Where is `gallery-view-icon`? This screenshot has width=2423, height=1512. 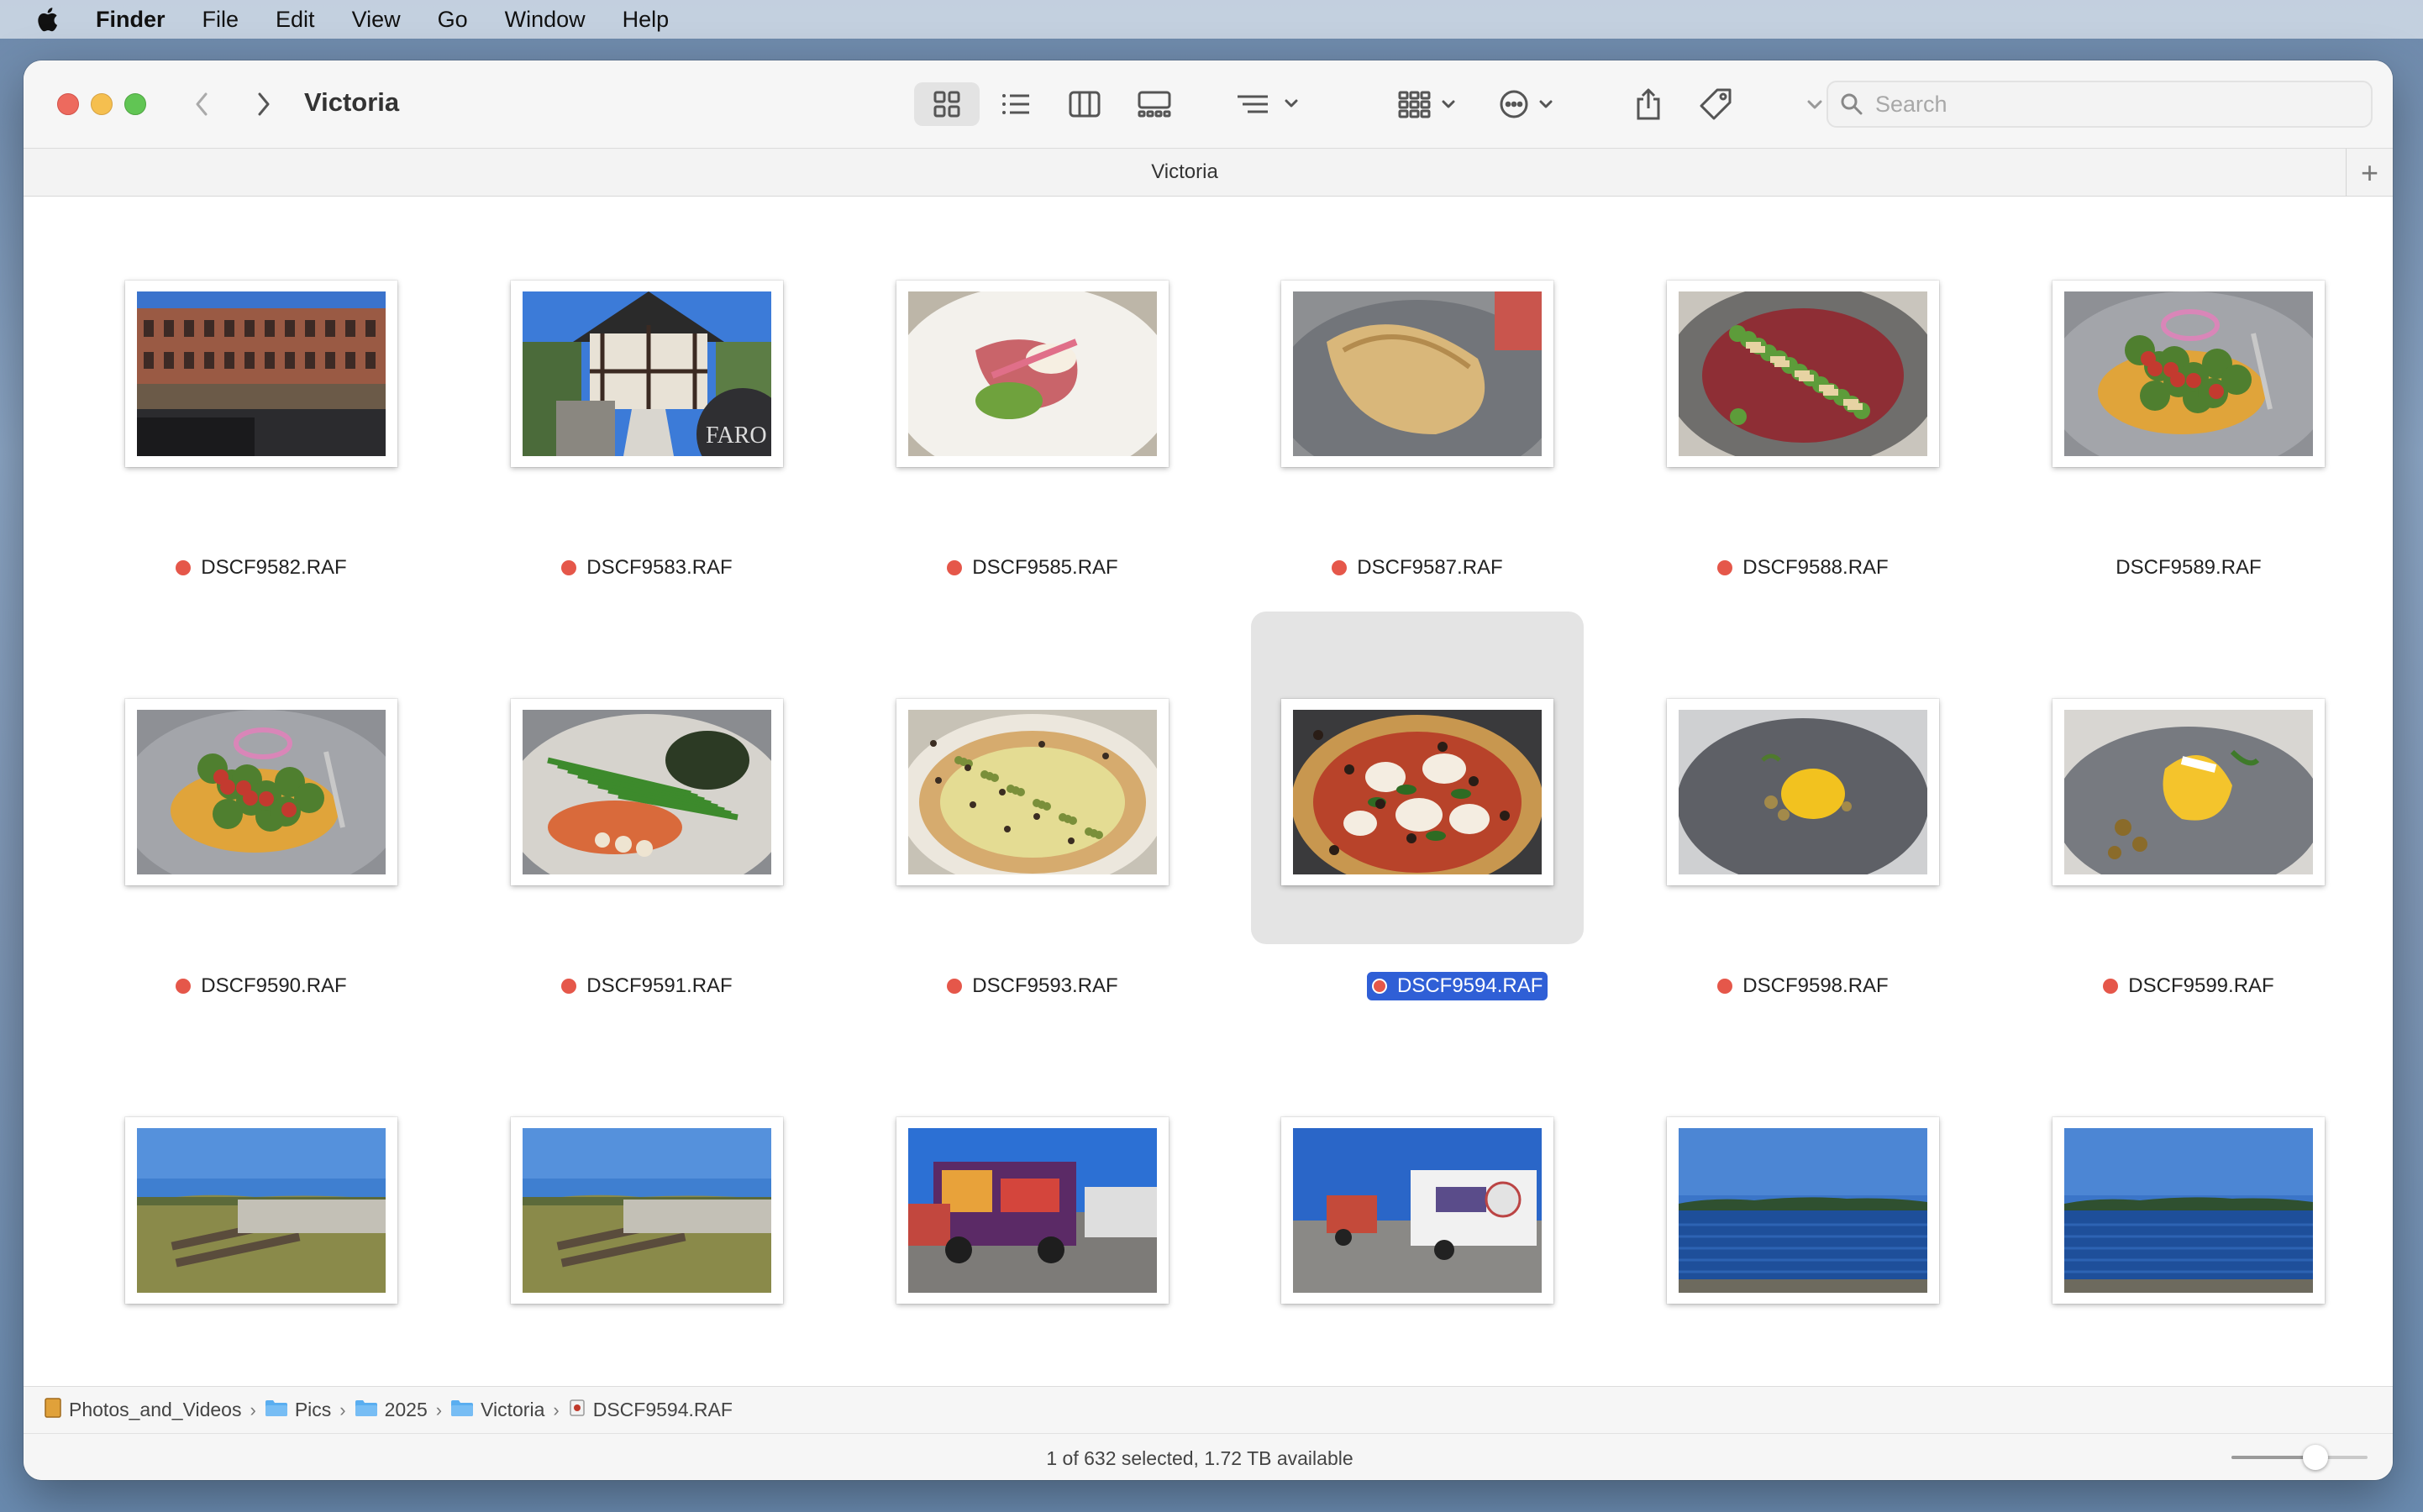
gallery-view-icon is located at coordinates (1154, 104).